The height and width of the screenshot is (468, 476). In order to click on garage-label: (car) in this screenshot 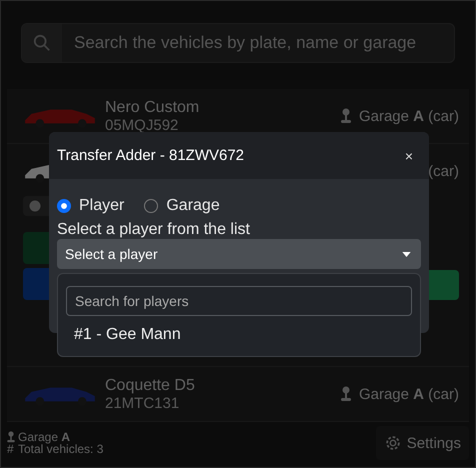, I will do `click(443, 171)`.